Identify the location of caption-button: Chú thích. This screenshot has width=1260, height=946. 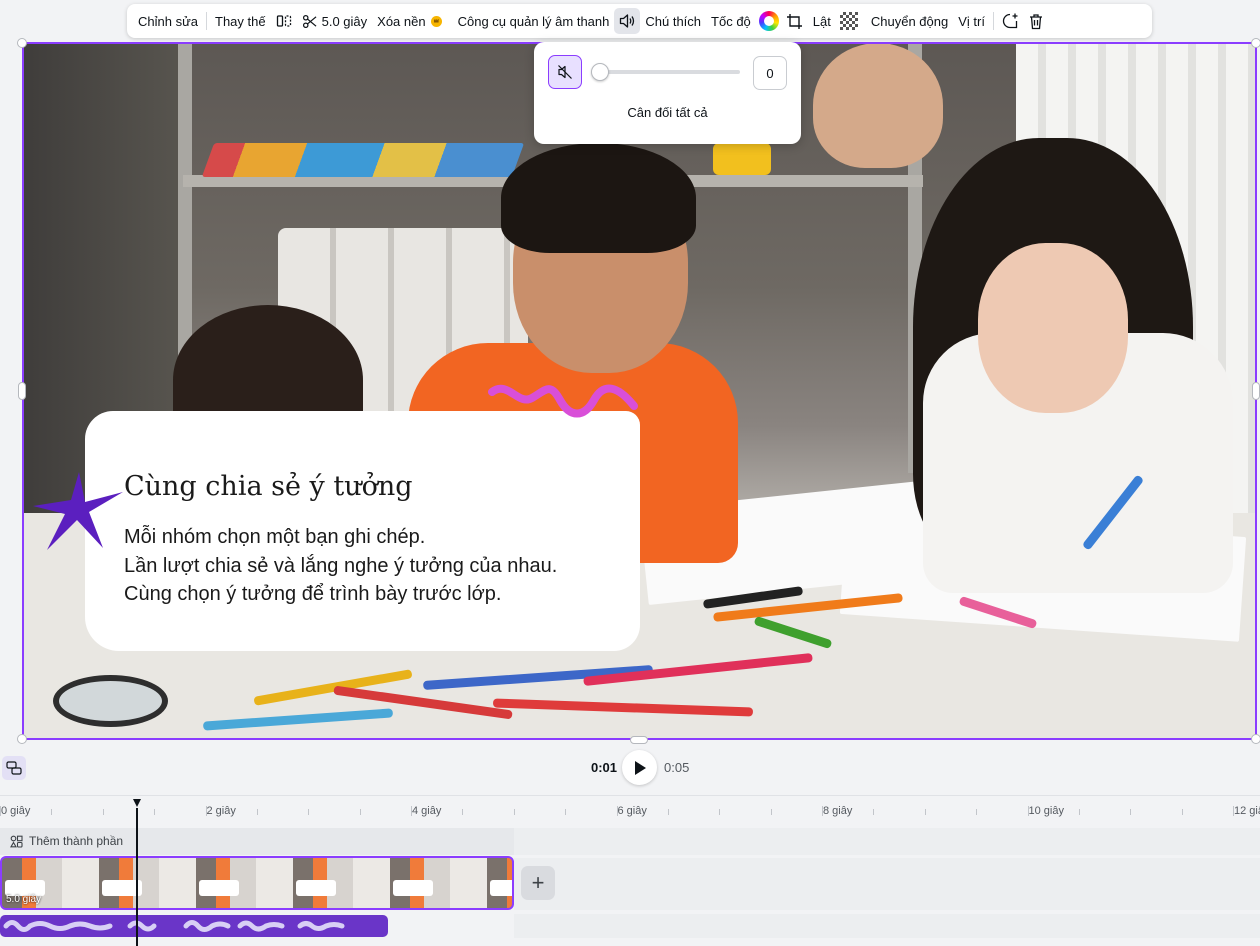
(673, 21).